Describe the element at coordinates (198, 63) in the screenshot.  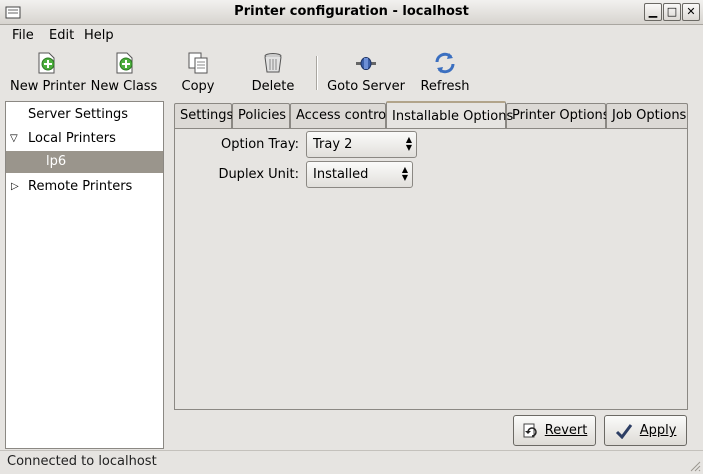
I see `copy-icon` at that location.